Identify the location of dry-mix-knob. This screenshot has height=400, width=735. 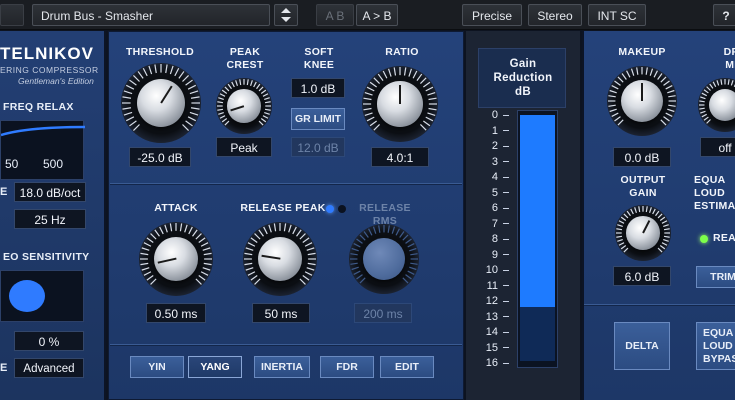
(716, 105).